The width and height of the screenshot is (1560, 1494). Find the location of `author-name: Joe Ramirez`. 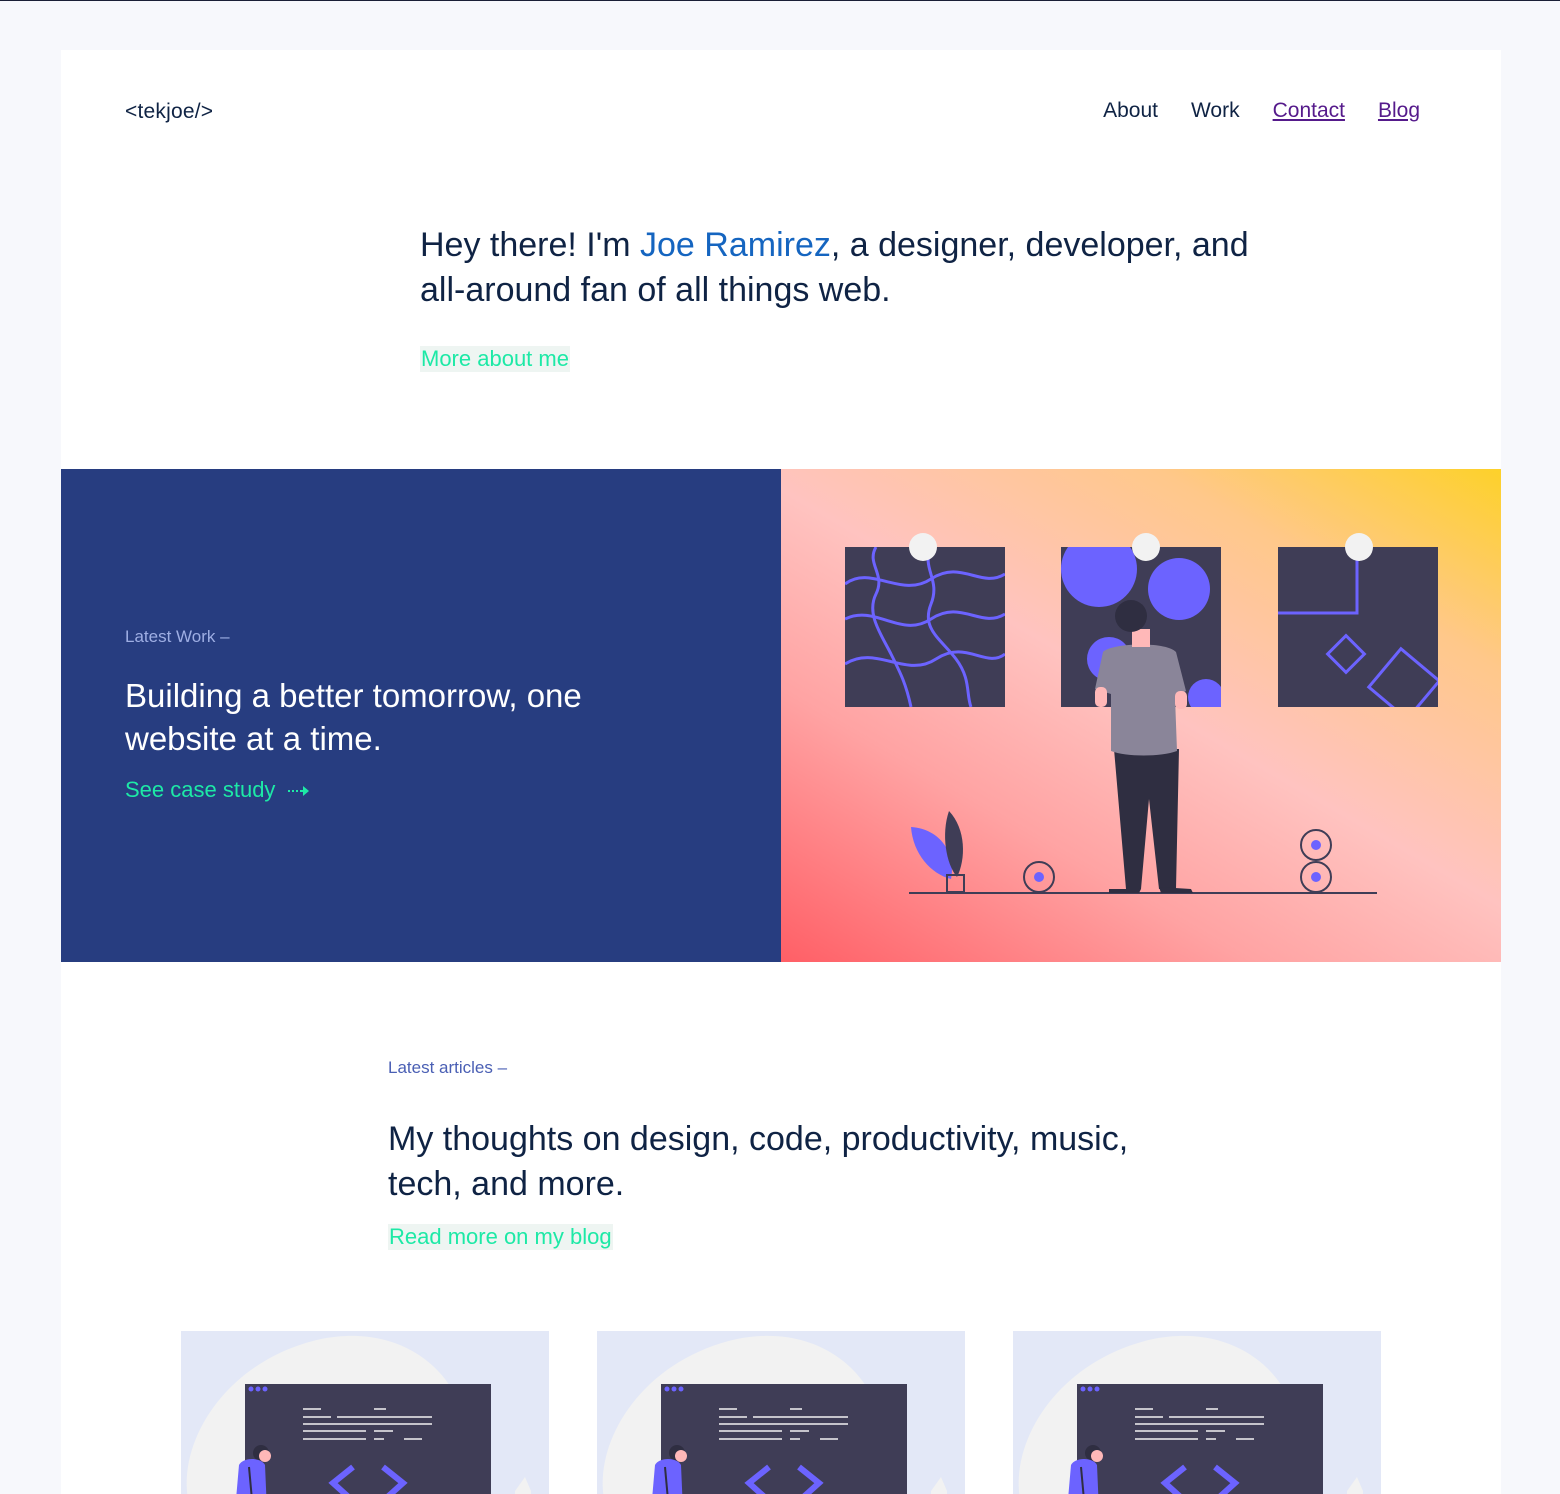

author-name: Joe Ramirez is located at coordinates (735, 245).